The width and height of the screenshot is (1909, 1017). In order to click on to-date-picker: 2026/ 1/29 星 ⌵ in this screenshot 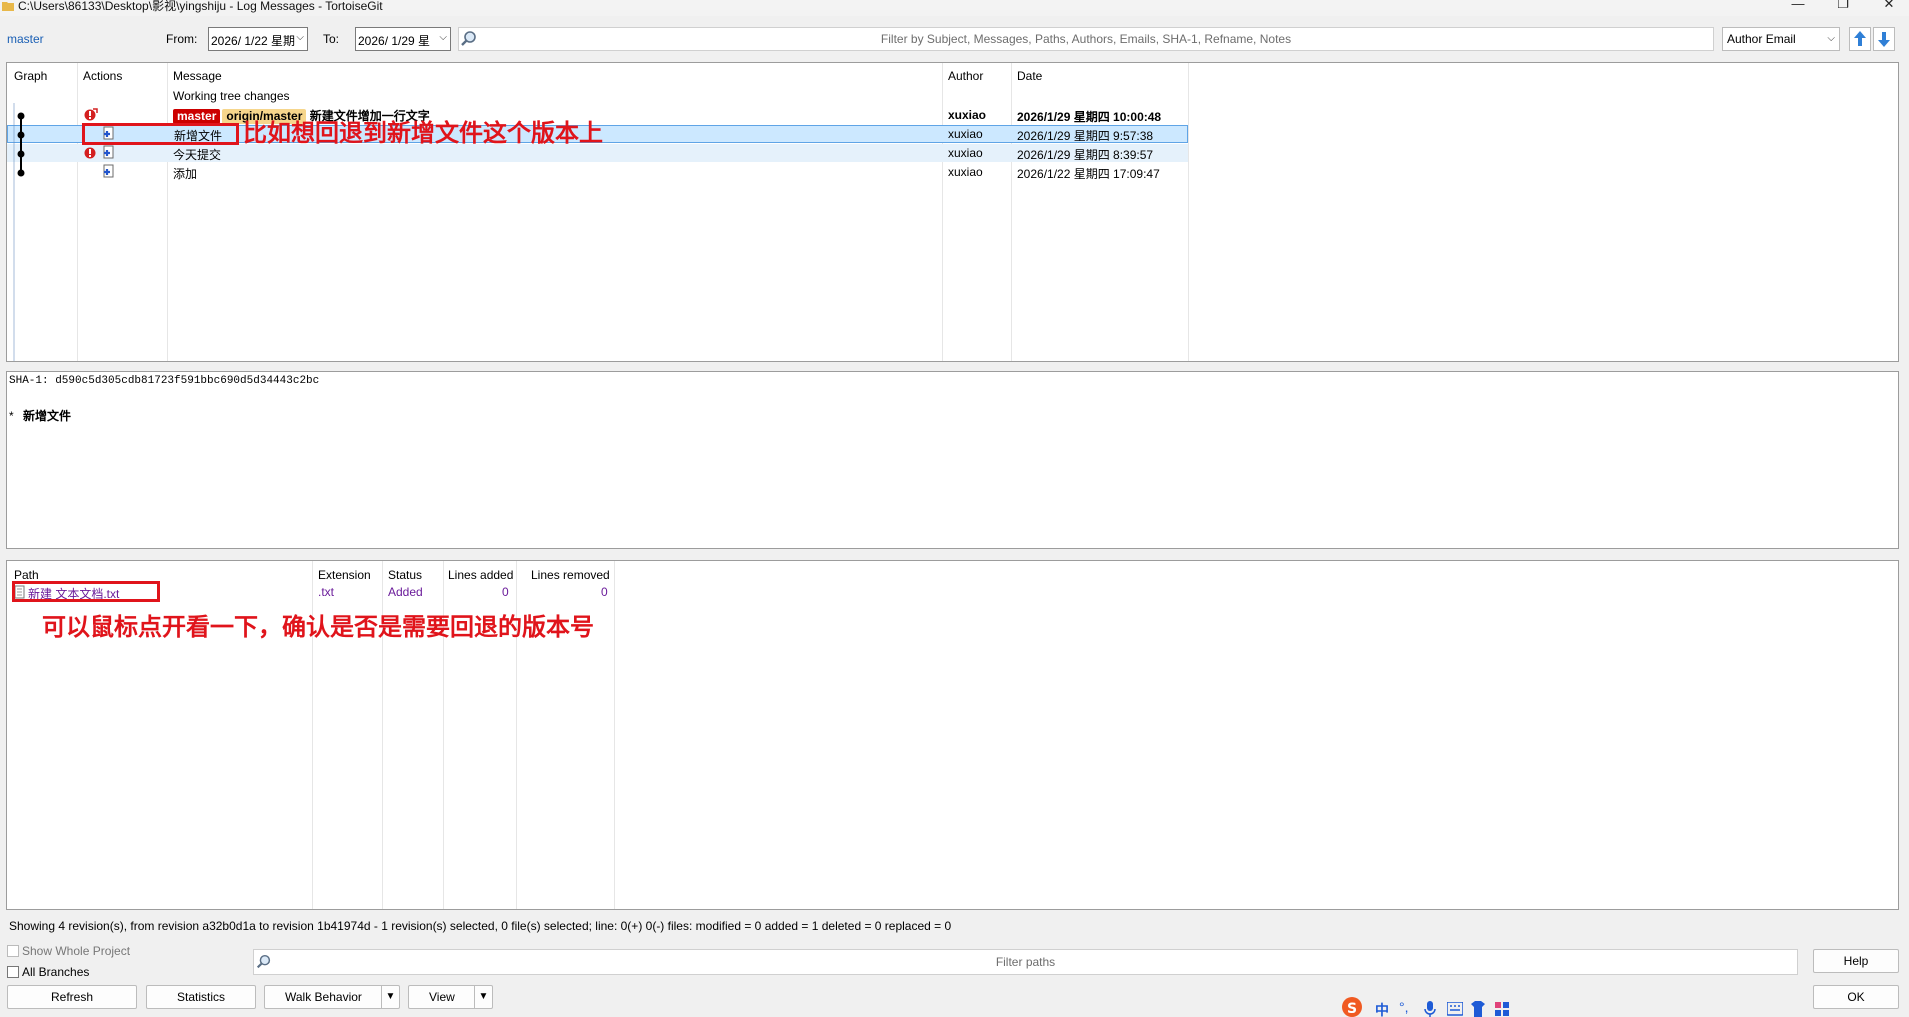, I will do `click(403, 39)`.